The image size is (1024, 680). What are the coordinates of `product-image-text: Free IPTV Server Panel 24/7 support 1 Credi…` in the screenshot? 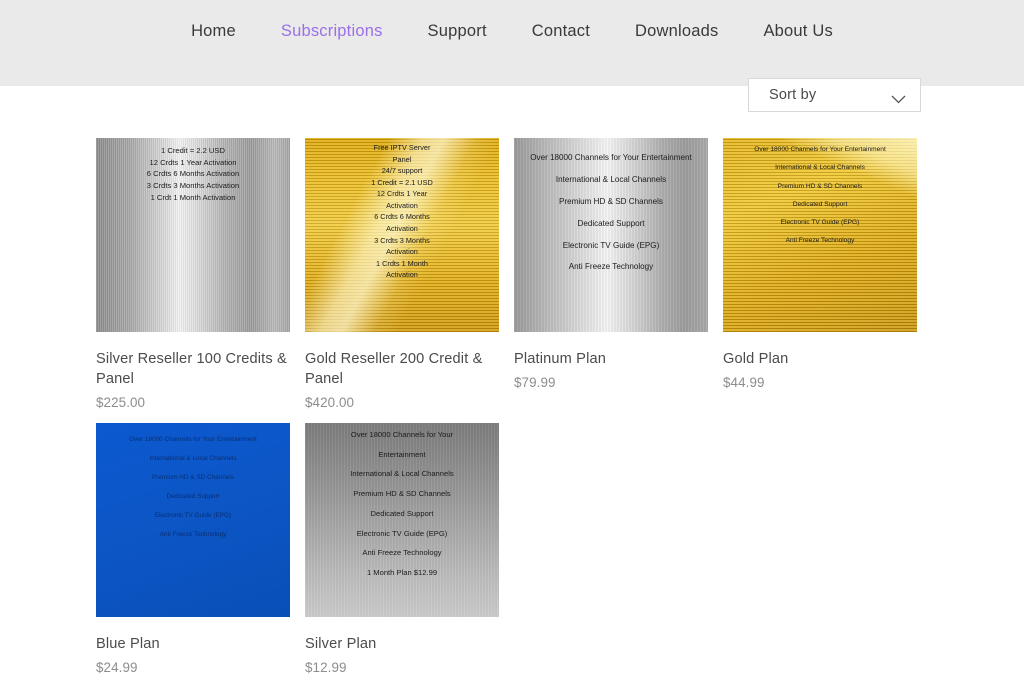 It's located at (402, 235).